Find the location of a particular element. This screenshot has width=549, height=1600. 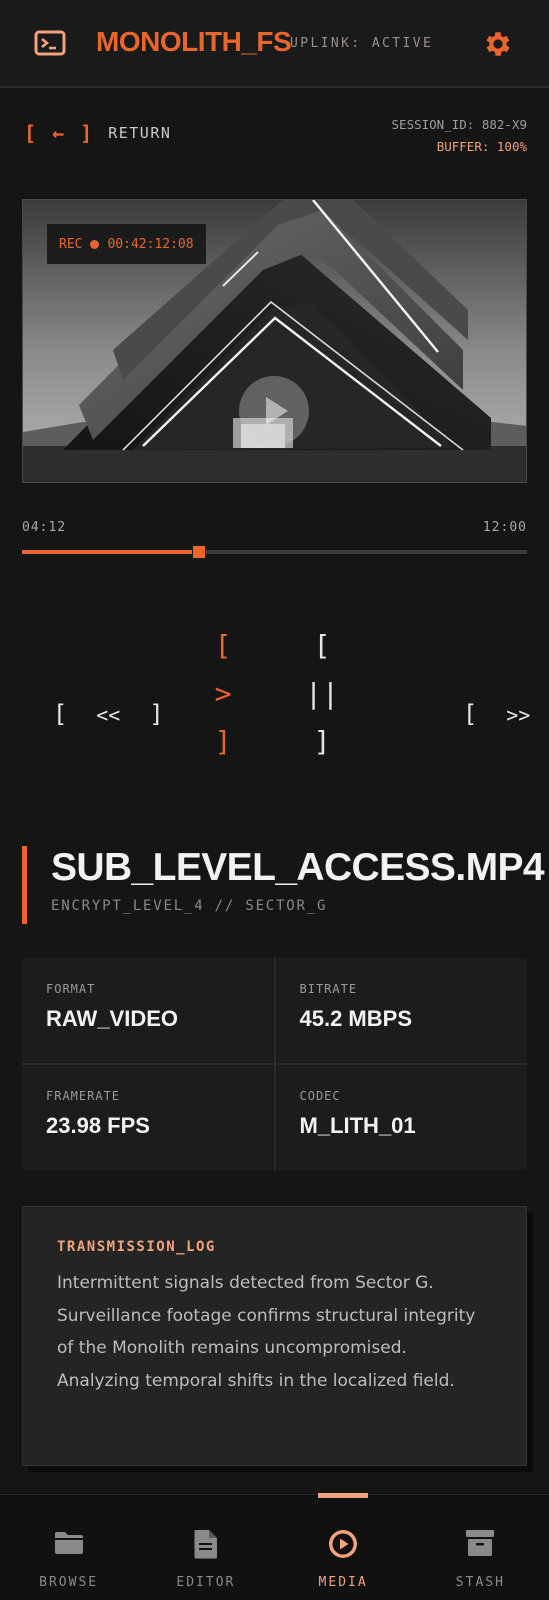

document-icon is located at coordinates (205, 1544).